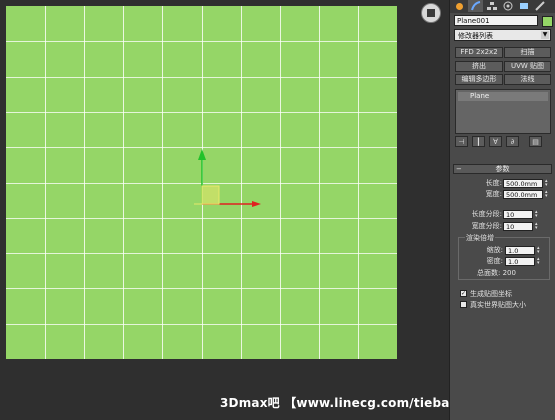 This screenshot has height=420, width=555. I want to click on motion-icon, so click(507, 6).